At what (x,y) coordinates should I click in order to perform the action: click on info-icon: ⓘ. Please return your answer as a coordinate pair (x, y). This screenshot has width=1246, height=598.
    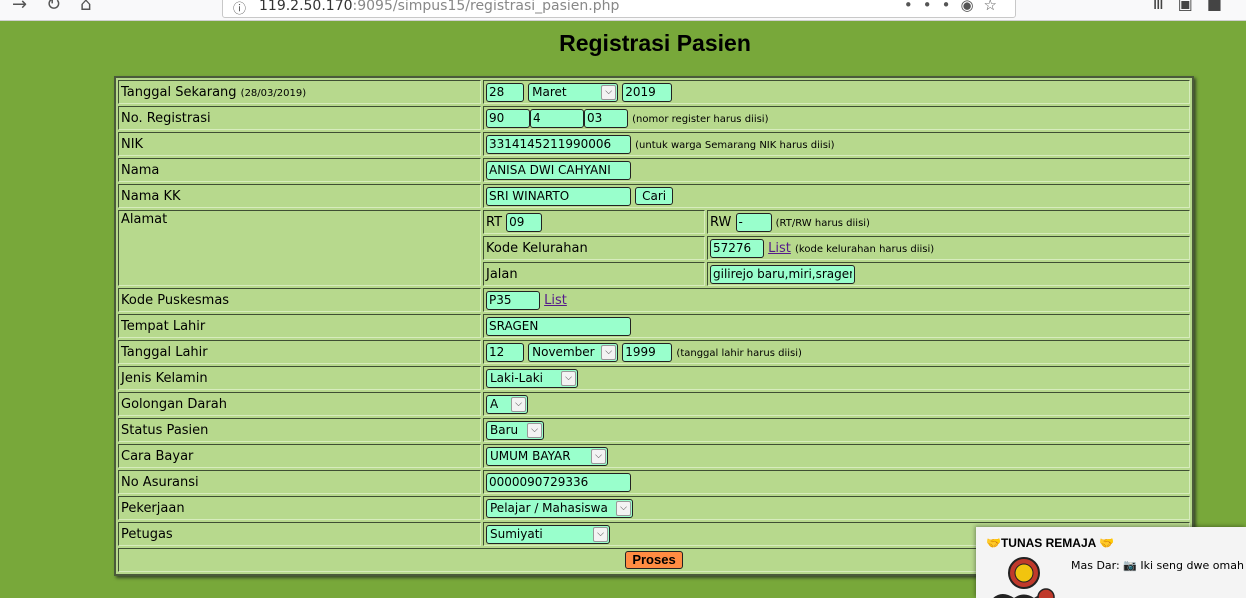
    Looking at the image, I should click on (239, 8).